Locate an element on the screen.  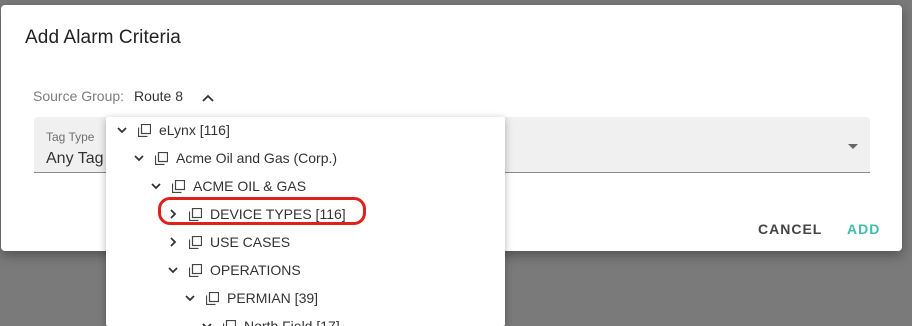
tag-type-value: Any Tag is located at coordinates (75, 158).